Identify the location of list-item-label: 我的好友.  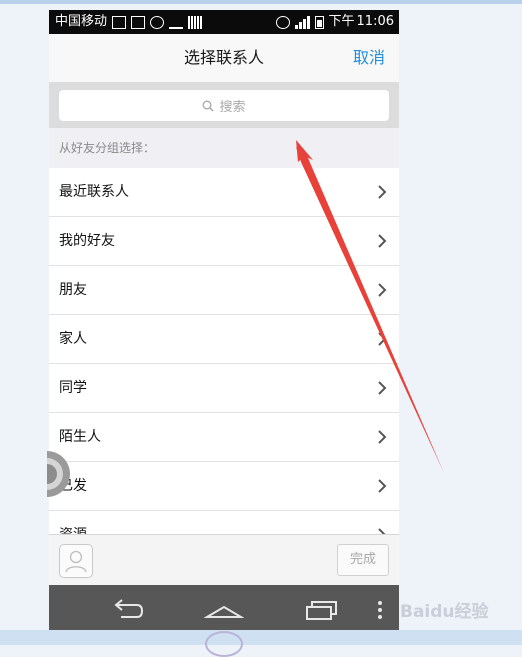
(87, 241).